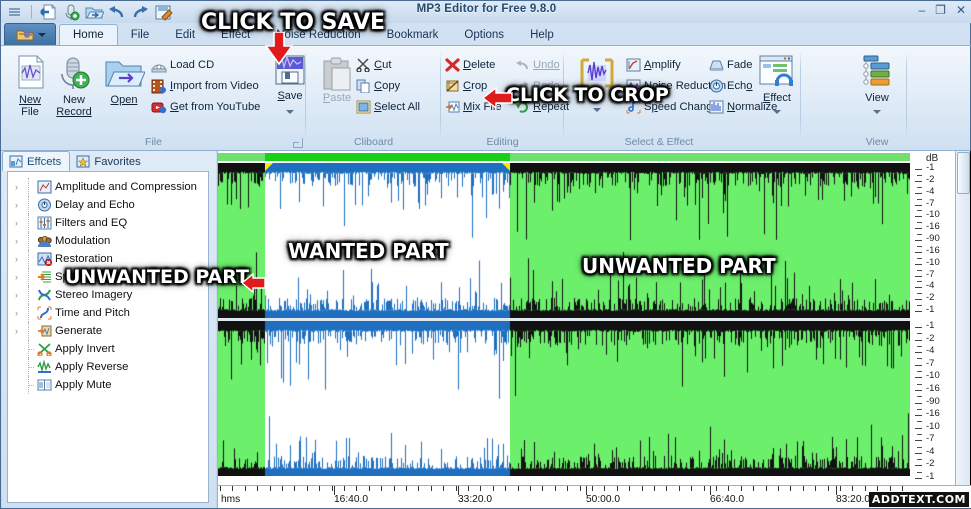 The image size is (971, 509). Describe the element at coordinates (378, 86) in the screenshot. I see `copy-item: Copy` at that location.